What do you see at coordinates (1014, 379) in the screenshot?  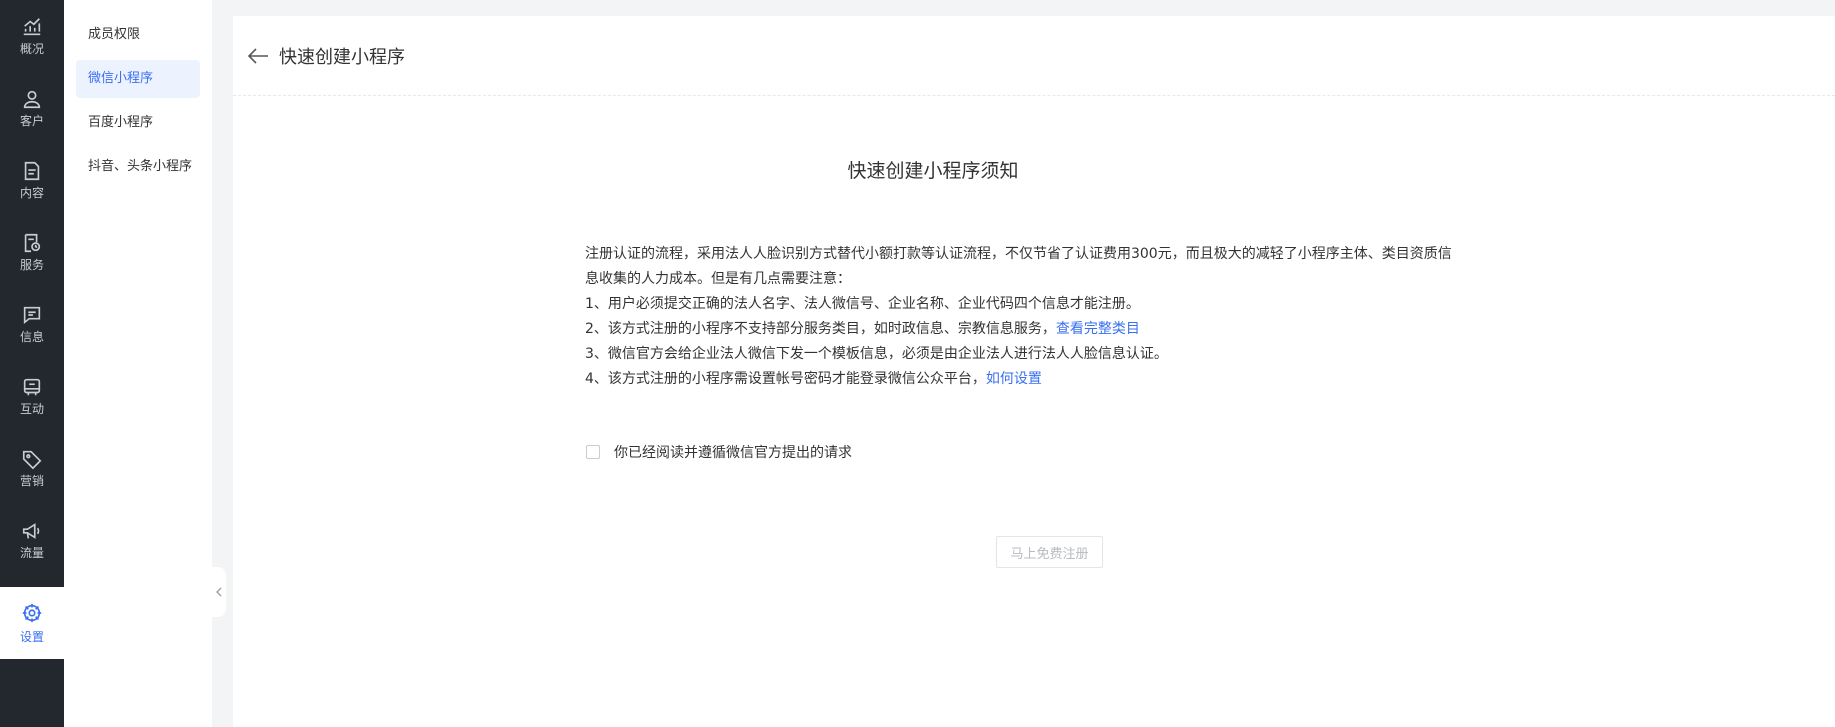 I see `how-to-set-link: 如何设置` at bounding box center [1014, 379].